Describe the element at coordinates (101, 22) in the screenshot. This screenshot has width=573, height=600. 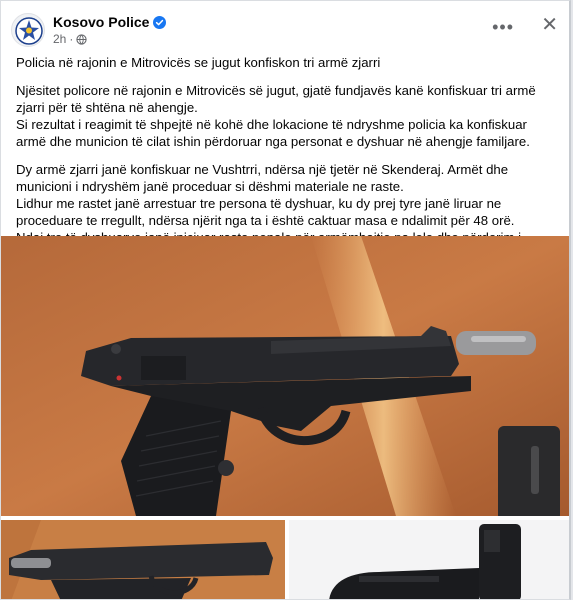
I see `author-name: Kosovo Police` at that location.